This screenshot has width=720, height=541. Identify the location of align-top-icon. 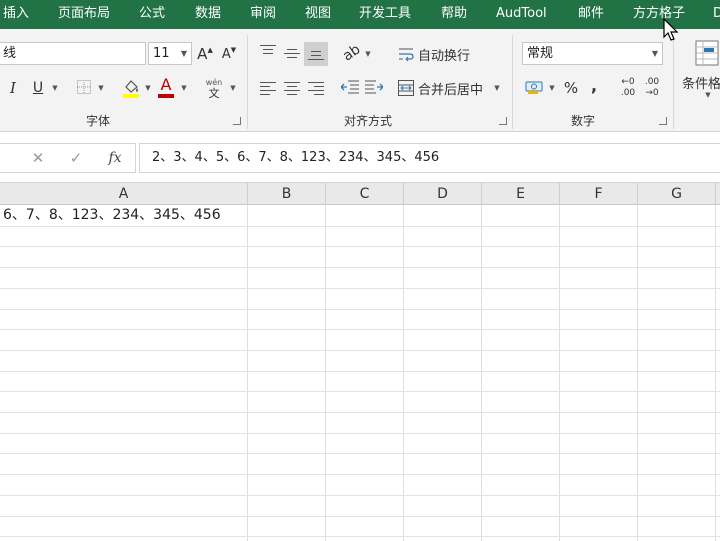
(268, 51).